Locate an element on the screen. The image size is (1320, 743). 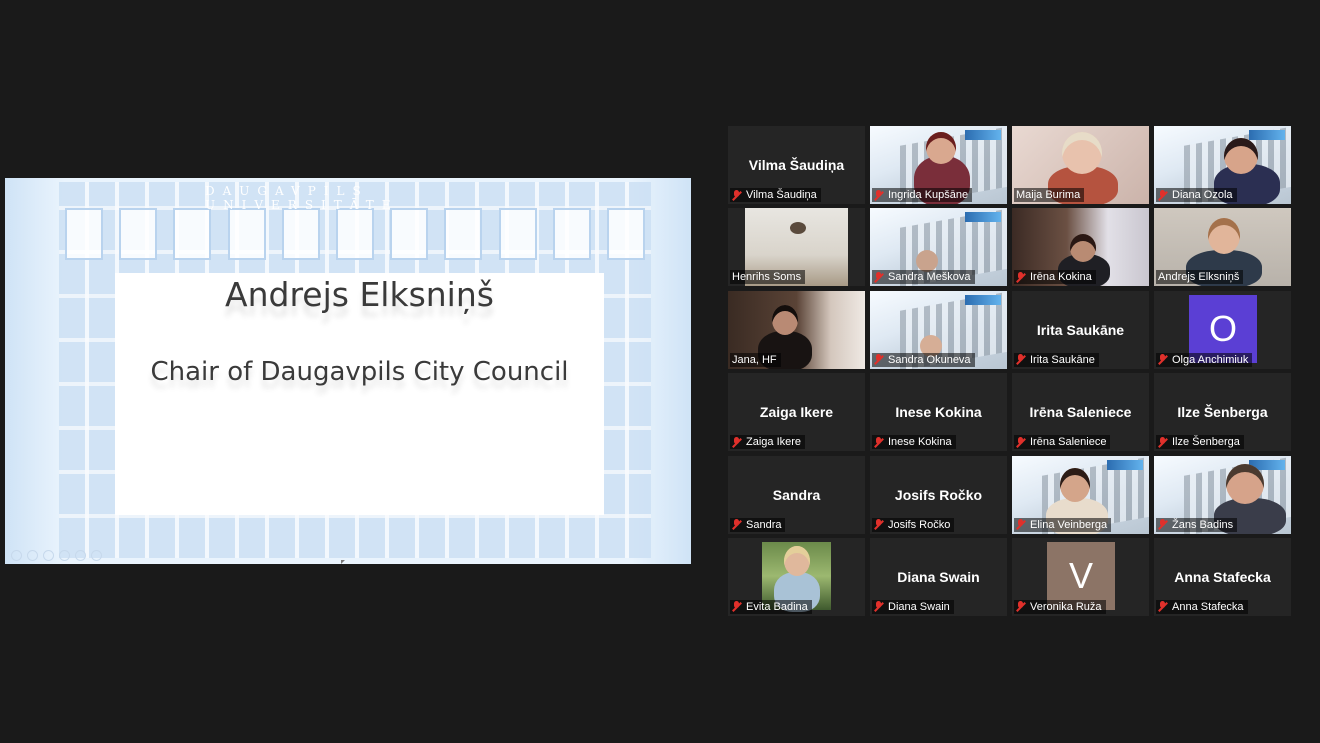
participant-name-label: Ilze Šenberga is located at coordinates (1200, 442).